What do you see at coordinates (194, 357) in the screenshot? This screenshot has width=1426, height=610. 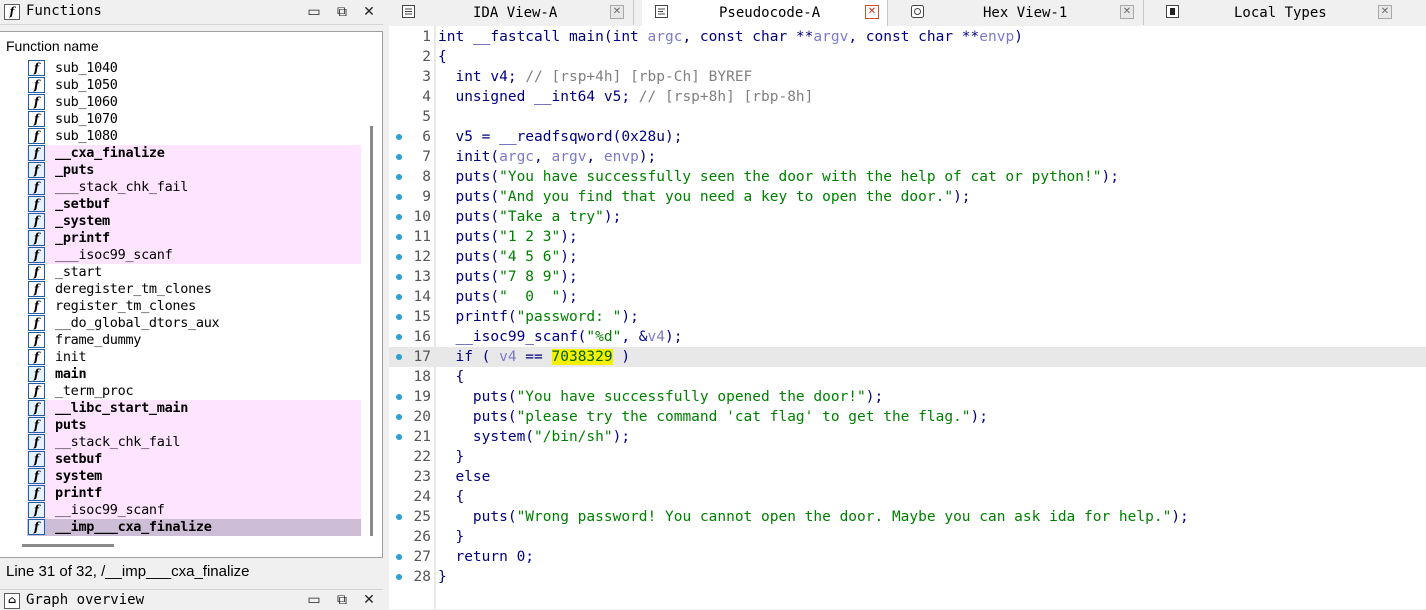 I see `function-row: f init` at bounding box center [194, 357].